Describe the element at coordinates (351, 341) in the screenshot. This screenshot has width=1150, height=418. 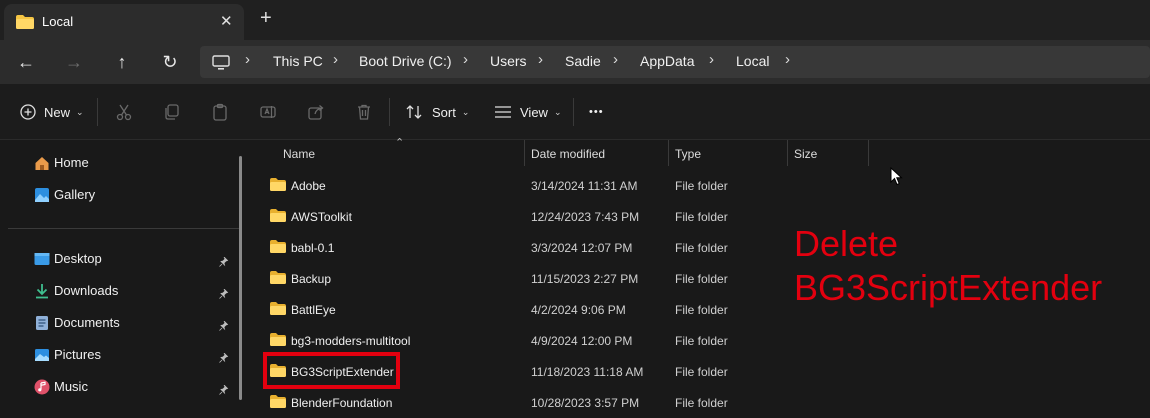
I see `file-name: bg3-modders-multitool` at that location.